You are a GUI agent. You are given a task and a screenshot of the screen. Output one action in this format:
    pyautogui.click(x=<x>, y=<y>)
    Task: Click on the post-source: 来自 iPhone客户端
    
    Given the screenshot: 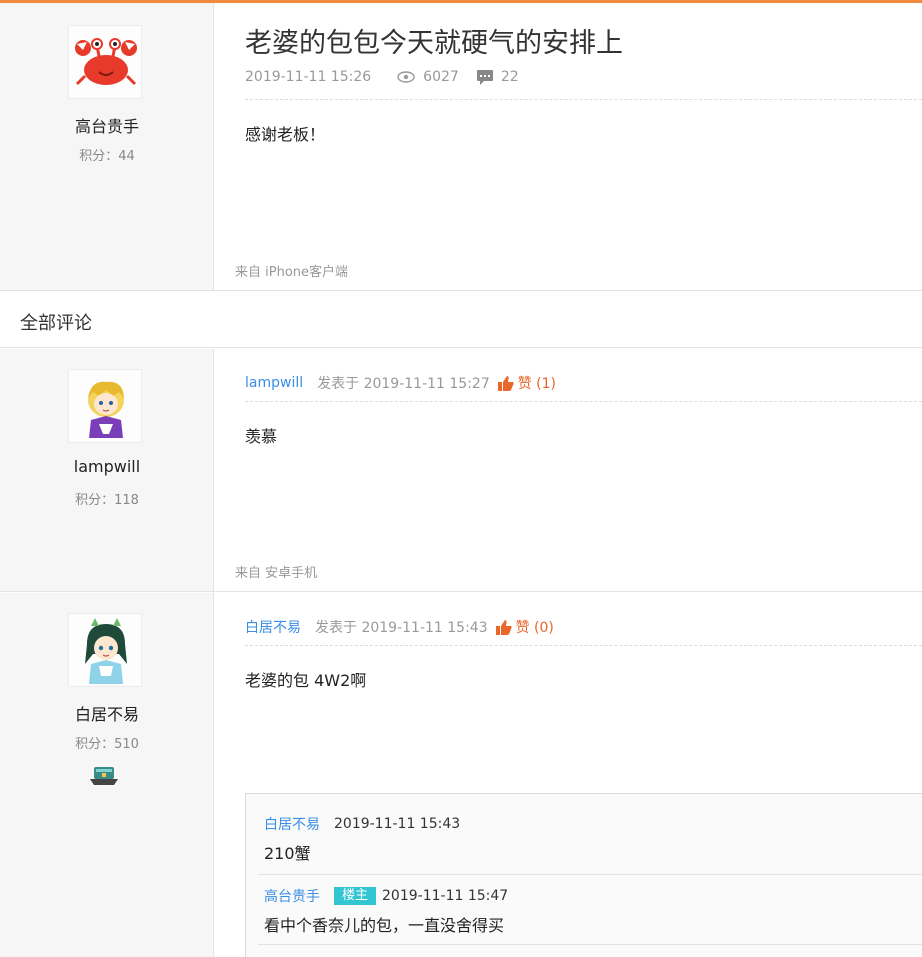 What is the action you would take?
    pyautogui.click(x=292, y=272)
    